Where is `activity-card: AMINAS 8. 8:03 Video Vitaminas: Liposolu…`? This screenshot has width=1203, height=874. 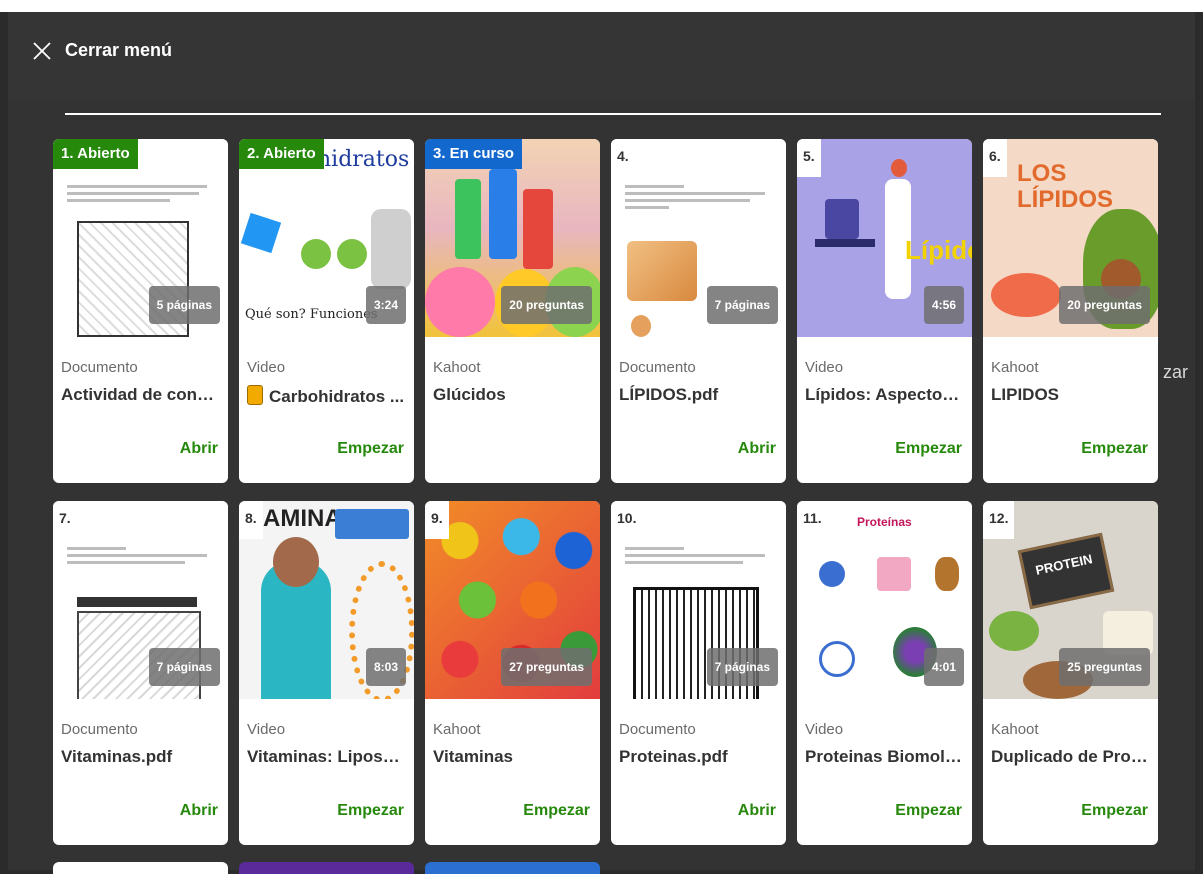 activity-card: AMINAS 8. 8:03 Video Vitaminas: Liposolu… is located at coordinates (326, 673).